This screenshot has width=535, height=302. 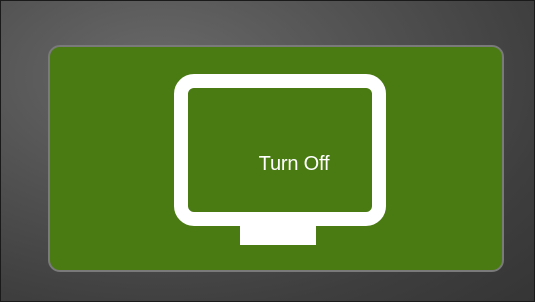 What do you see at coordinates (278, 235) in the screenshot?
I see `monitor-stand` at bounding box center [278, 235].